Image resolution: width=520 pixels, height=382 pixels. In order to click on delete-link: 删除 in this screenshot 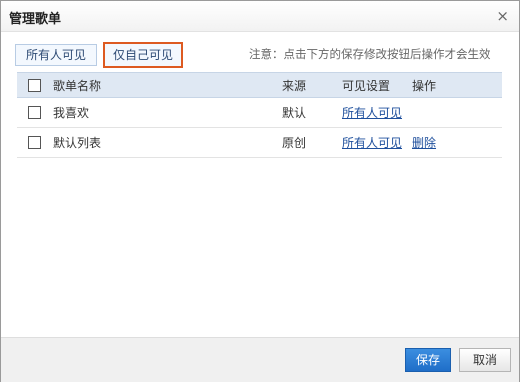, I will do `click(424, 142)`.